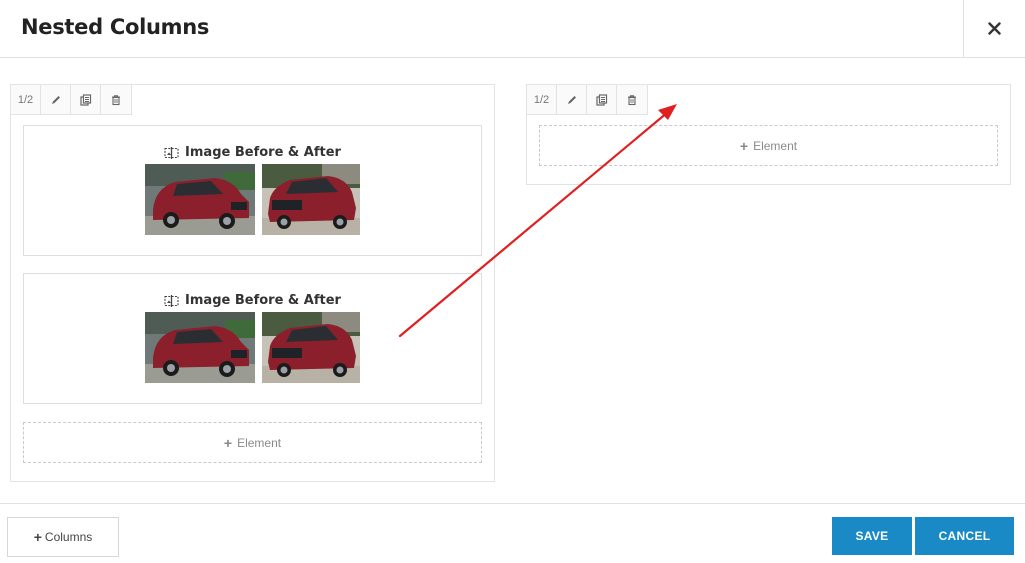 The height and width of the screenshot is (563, 1025). Describe the element at coordinates (964, 536) in the screenshot. I see `cancel-button: CANCEL` at that location.